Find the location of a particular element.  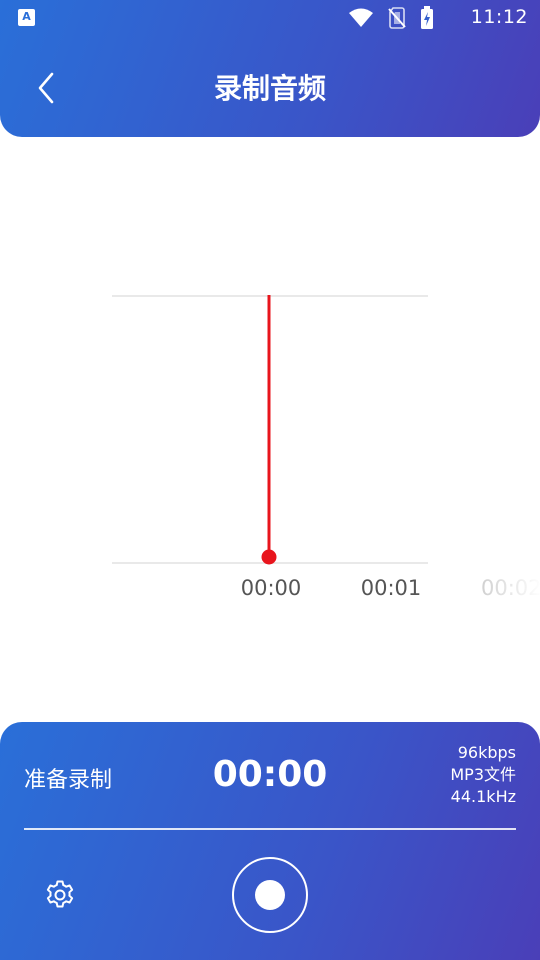

battery-charging-icon is located at coordinates (427, 17).